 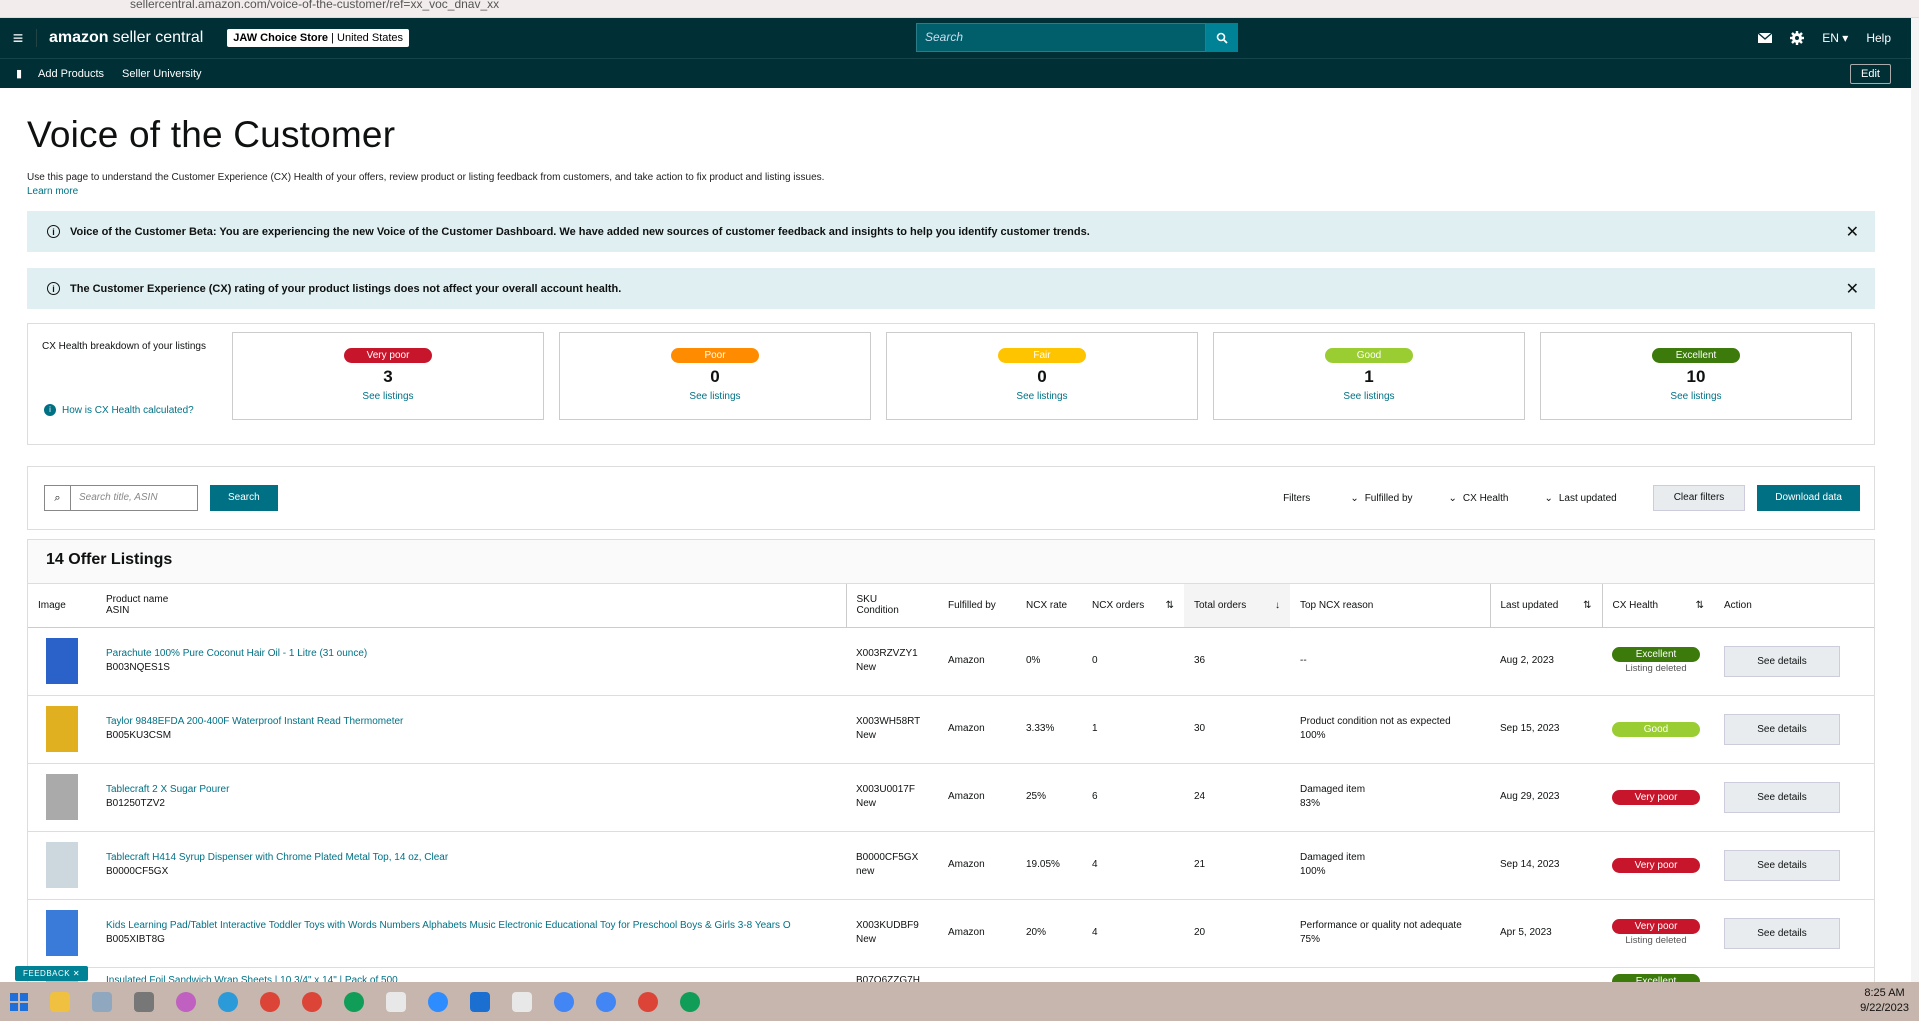 I want to click on how-cx-health-link: i How is CX Health calculated?, so click(x=119, y=410).